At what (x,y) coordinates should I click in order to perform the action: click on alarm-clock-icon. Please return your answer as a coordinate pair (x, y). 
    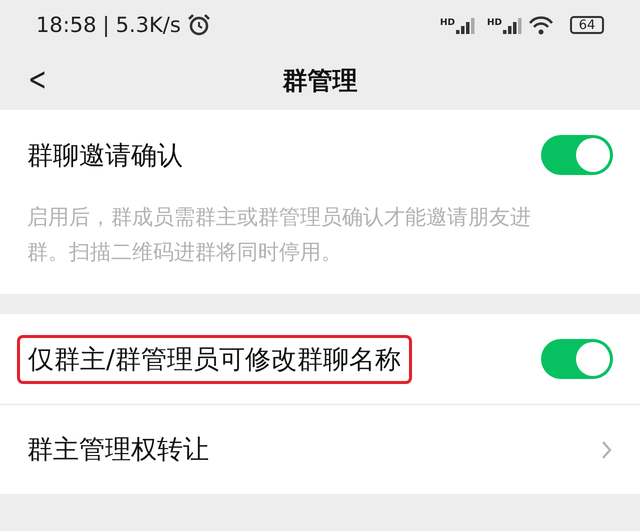
    Looking at the image, I should click on (198, 25).